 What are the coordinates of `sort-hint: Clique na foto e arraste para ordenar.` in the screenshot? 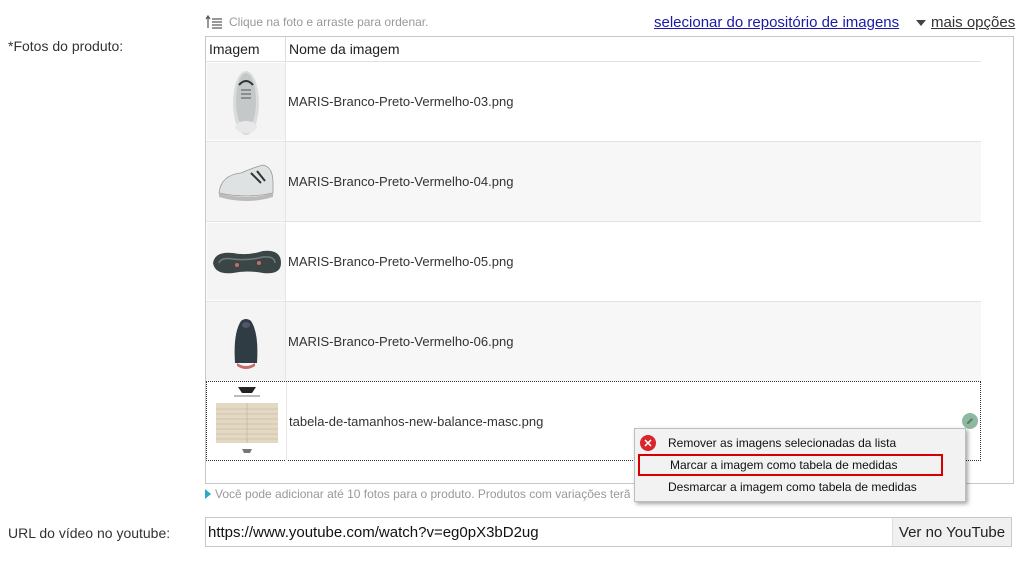 It's located at (316, 22).